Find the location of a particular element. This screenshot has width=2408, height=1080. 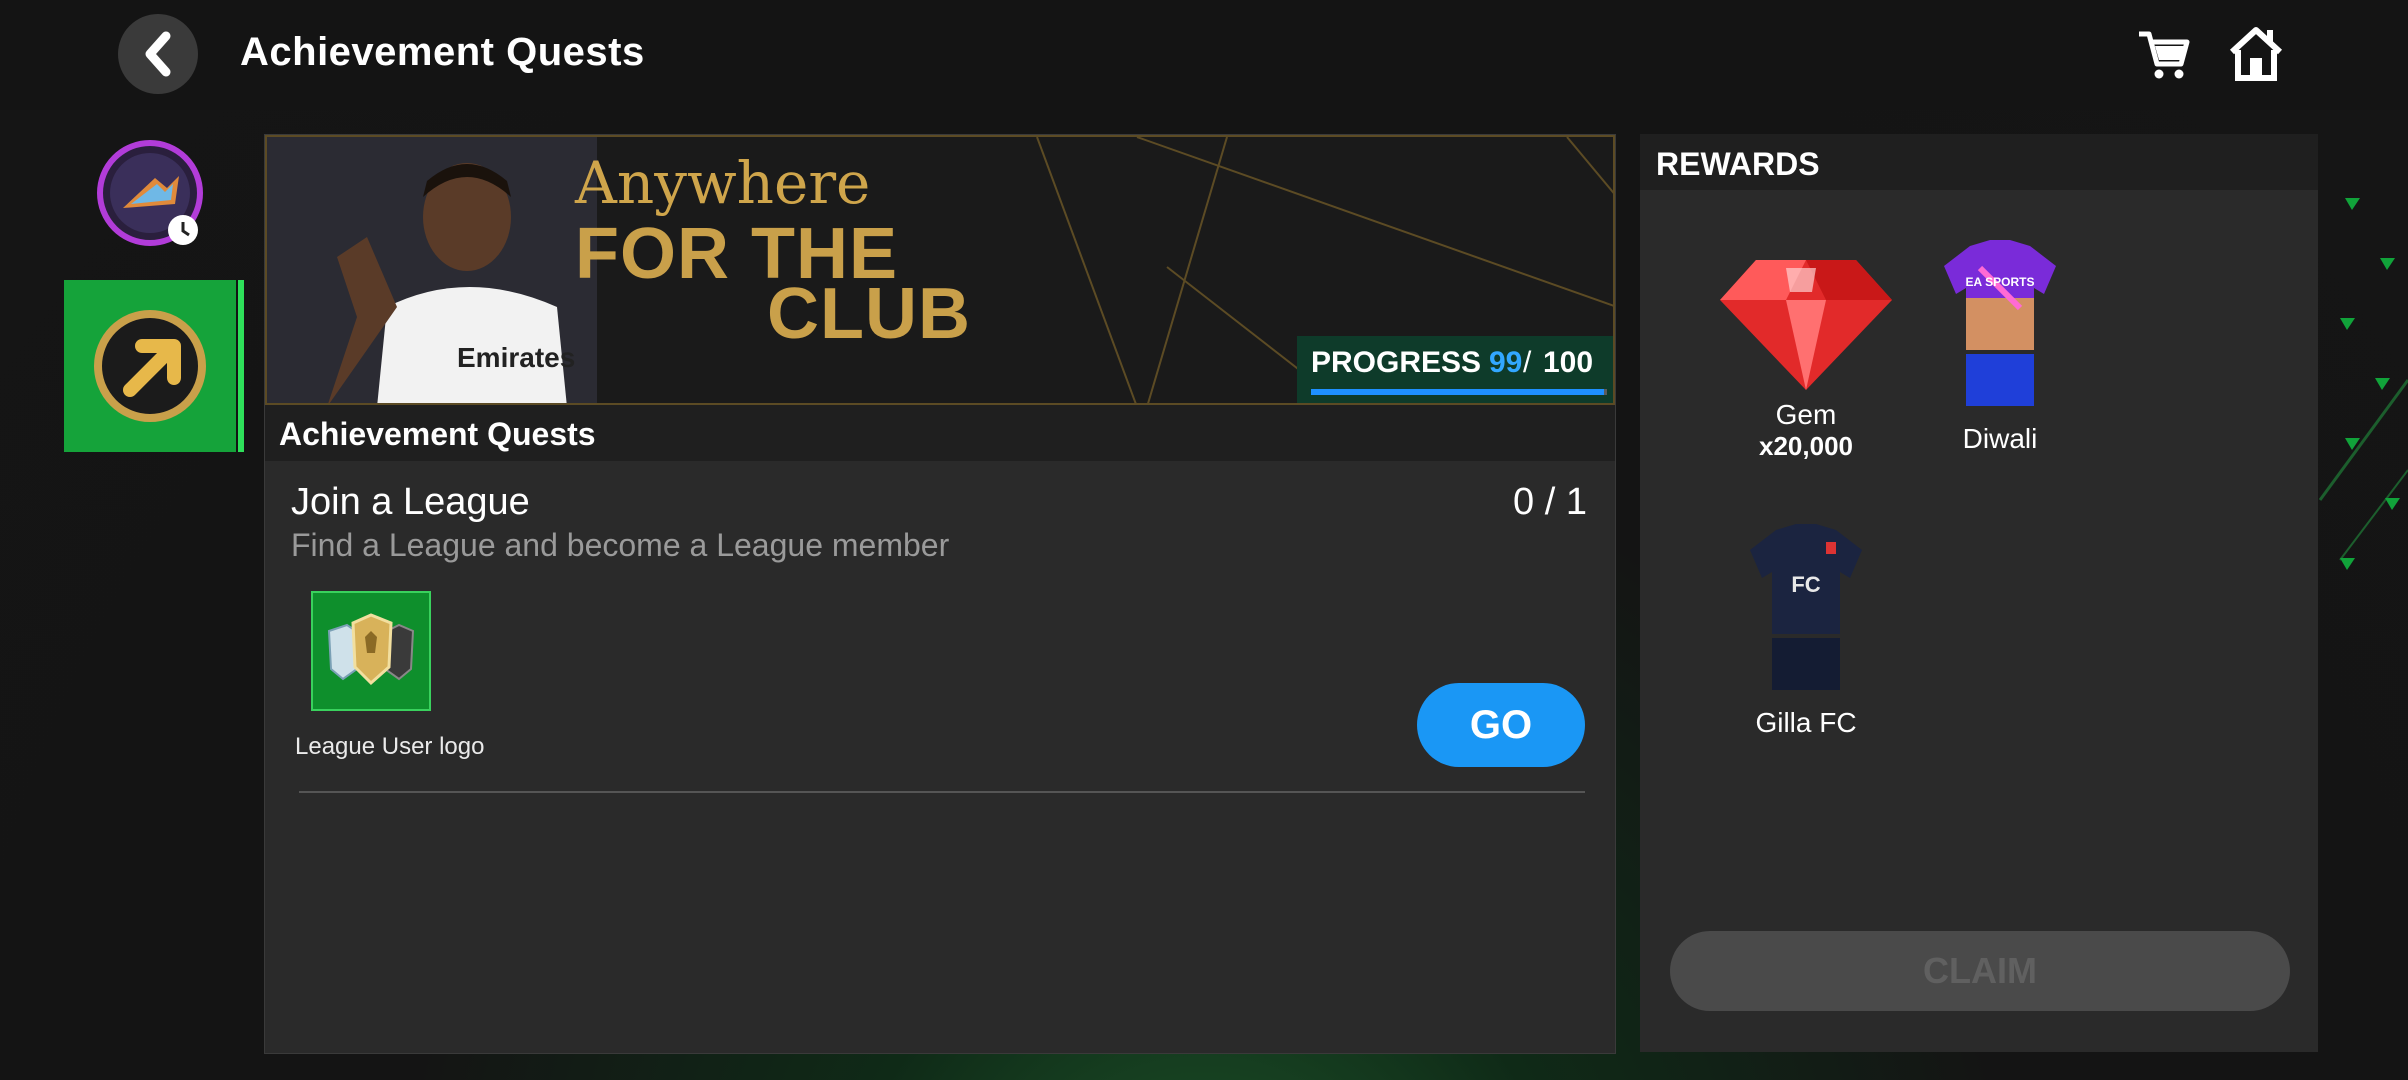

rewards-title: REWARDS is located at coordinates (1738, 164).